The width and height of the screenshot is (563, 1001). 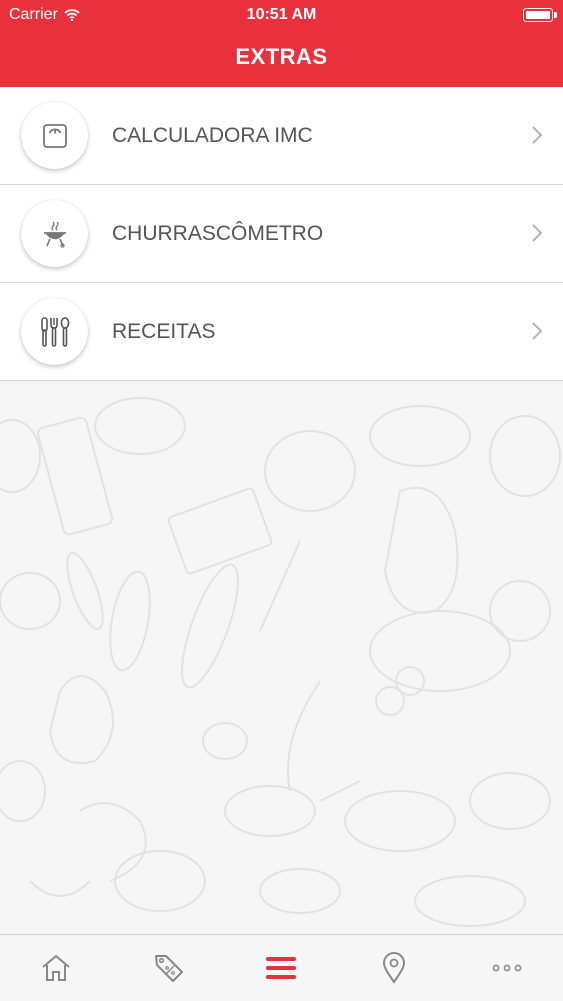 I want to click on tab-home, so click(x=56, y=968).